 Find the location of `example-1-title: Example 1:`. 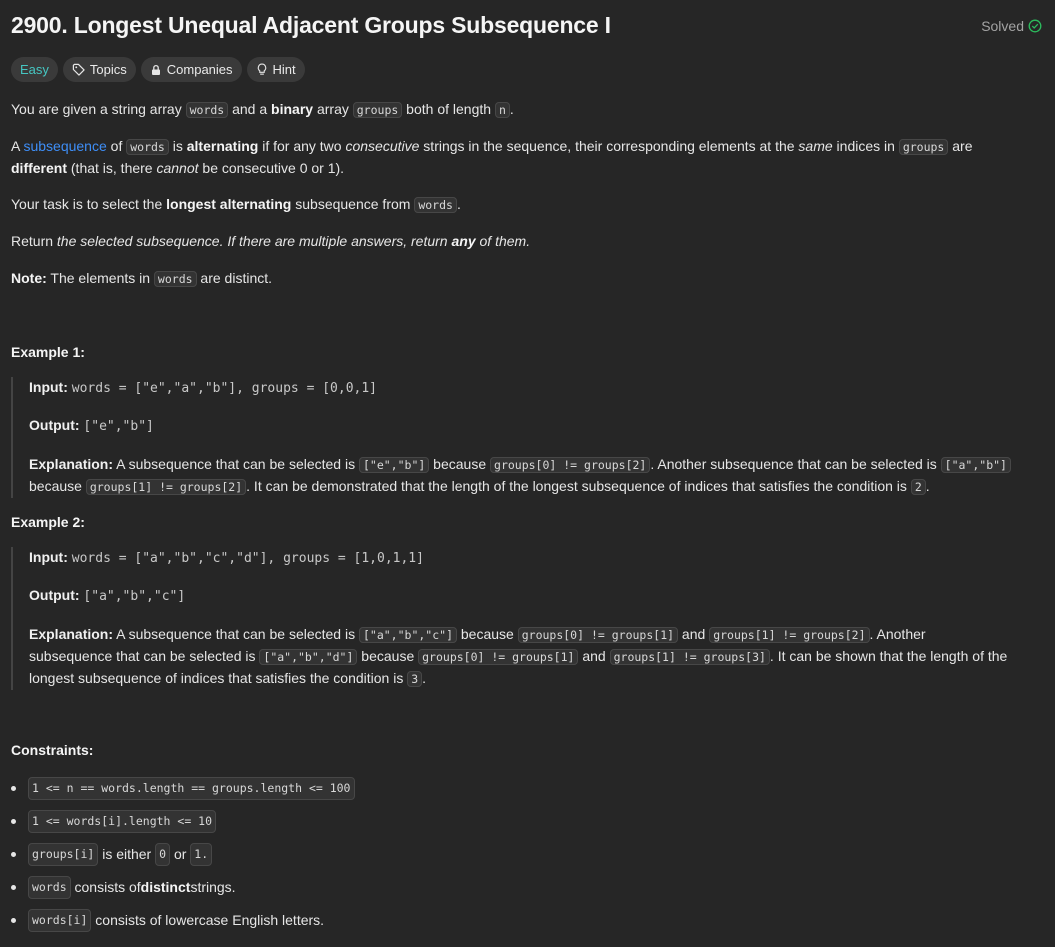

example-1-title: Example 1: is located at coordinates (48, 352).